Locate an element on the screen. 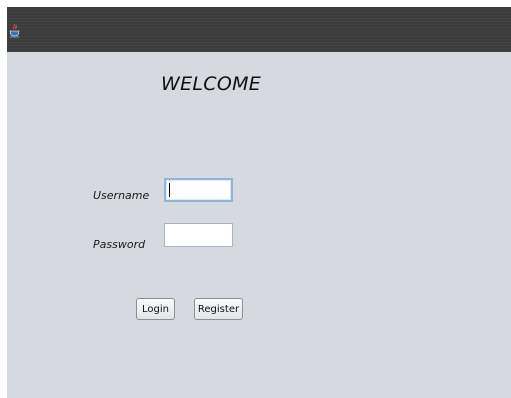 The height and width of the screenshot is (398, 511). register-button: Register is located at coordinates (218, 309).